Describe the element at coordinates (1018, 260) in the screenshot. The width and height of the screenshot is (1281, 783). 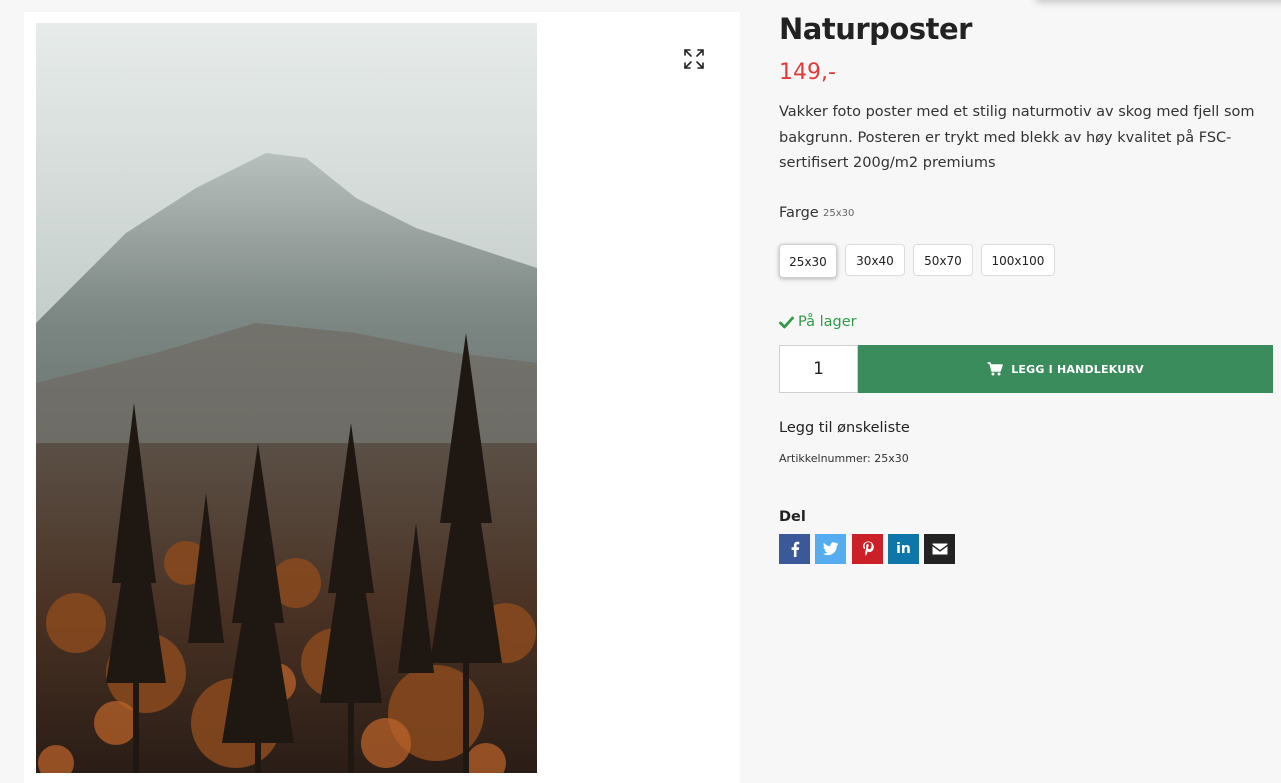
I see `variant-option-100x100: 100x100` at that location.